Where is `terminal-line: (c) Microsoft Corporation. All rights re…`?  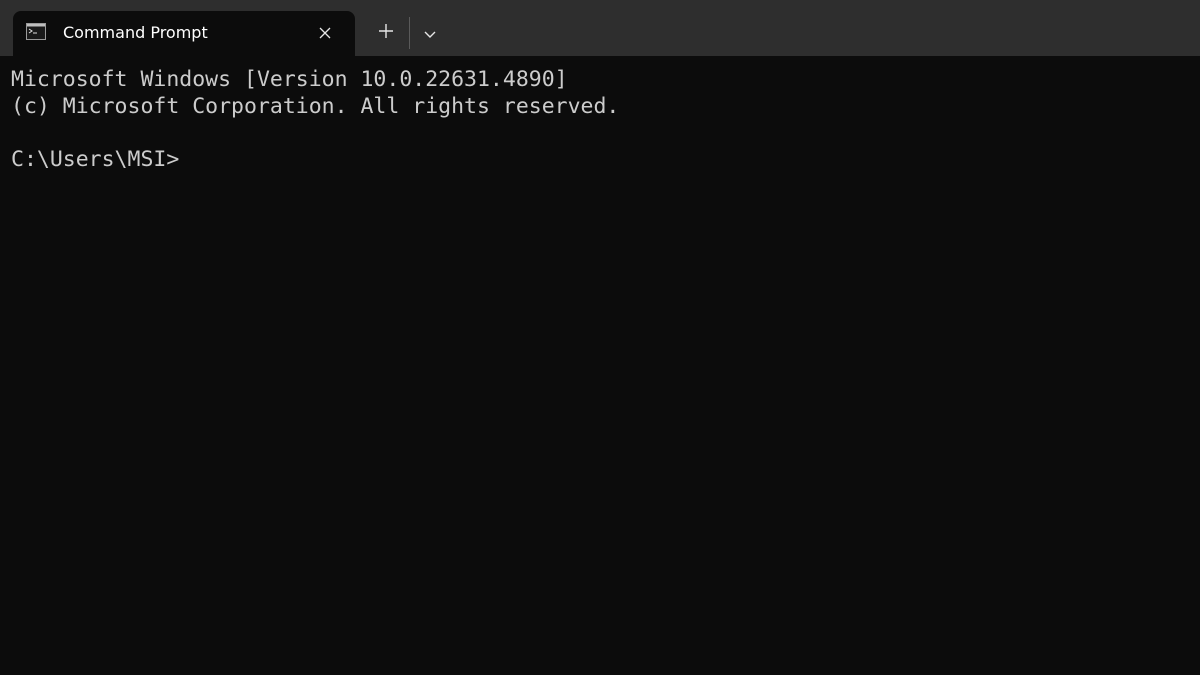
terminal-line: (c) Microsoft Corporation. All rights re… is located at coordinates (315, 106).